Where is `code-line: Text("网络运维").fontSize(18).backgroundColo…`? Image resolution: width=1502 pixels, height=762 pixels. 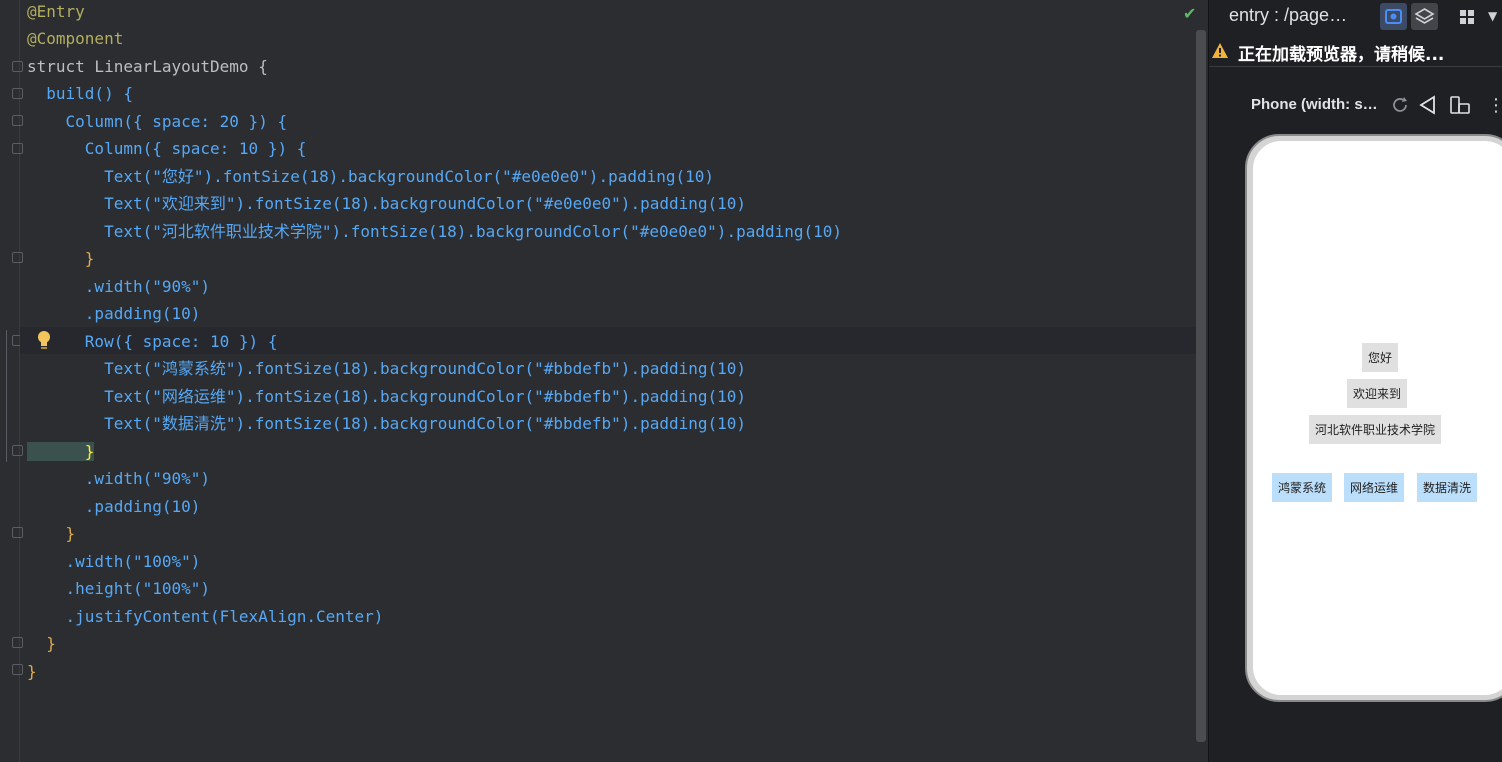 code-line: Text("网络运维").fontSize(18).backgroundColo… is located at coordinates (387, 396).